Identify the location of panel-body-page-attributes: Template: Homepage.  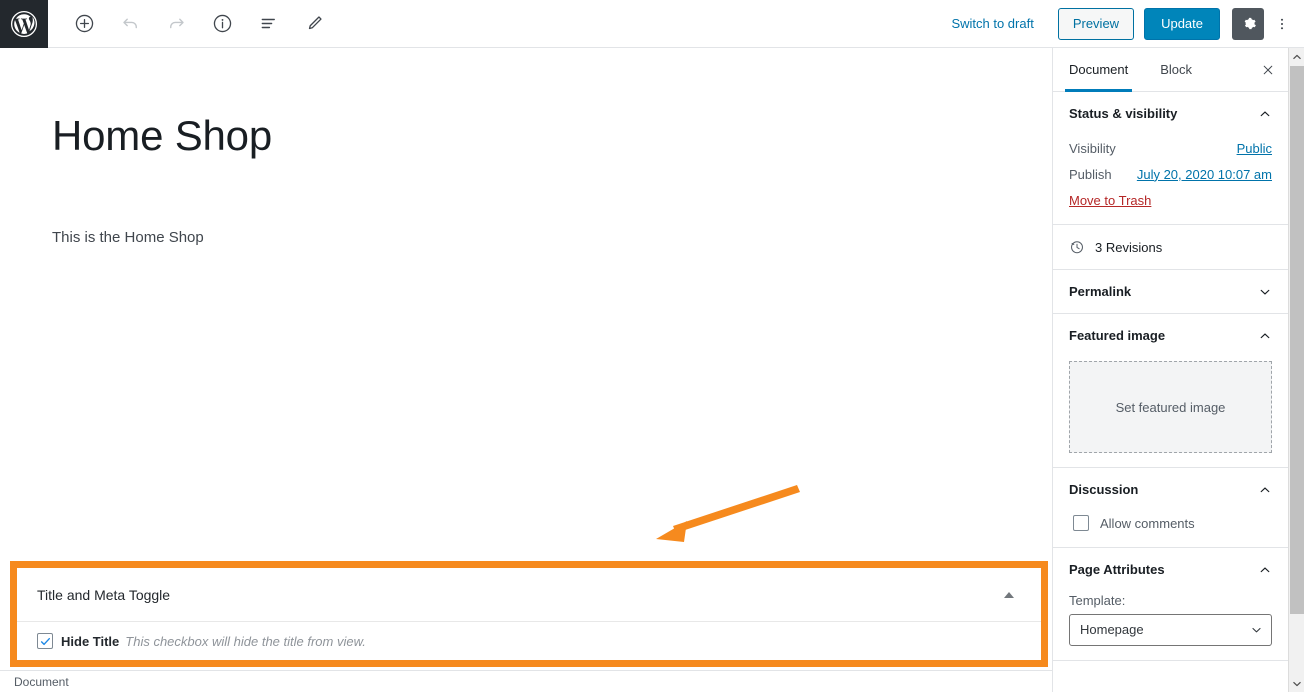
(1170, 625).